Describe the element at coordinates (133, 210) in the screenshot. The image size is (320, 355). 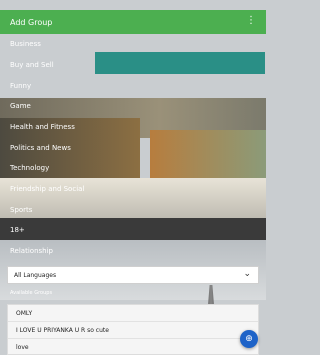
I see `category-sports: Sports` at that location.